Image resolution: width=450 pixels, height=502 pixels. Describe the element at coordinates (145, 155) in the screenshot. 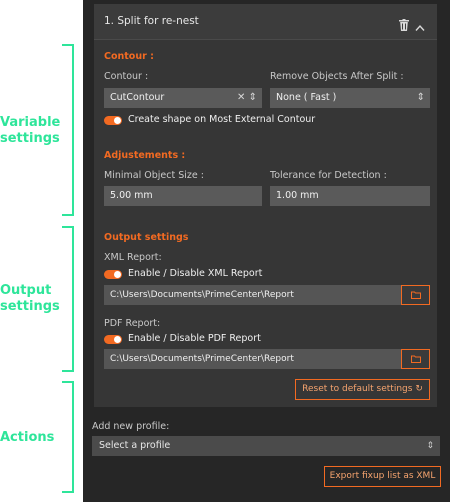

I see `adjustments-section-title: Adjustements :` at that location.